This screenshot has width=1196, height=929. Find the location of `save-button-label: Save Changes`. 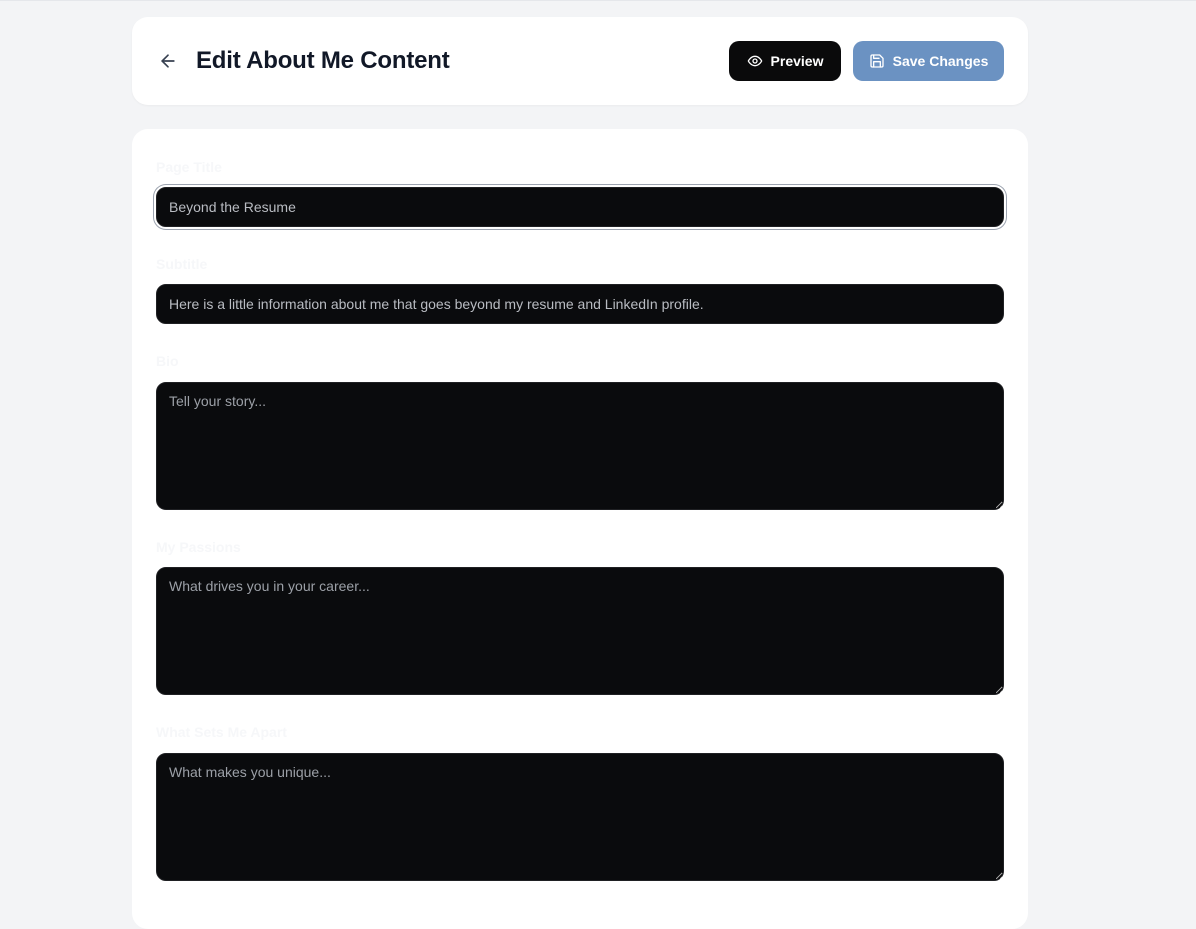

save-button-label: Save Changes is located at coordinates (940, 61).